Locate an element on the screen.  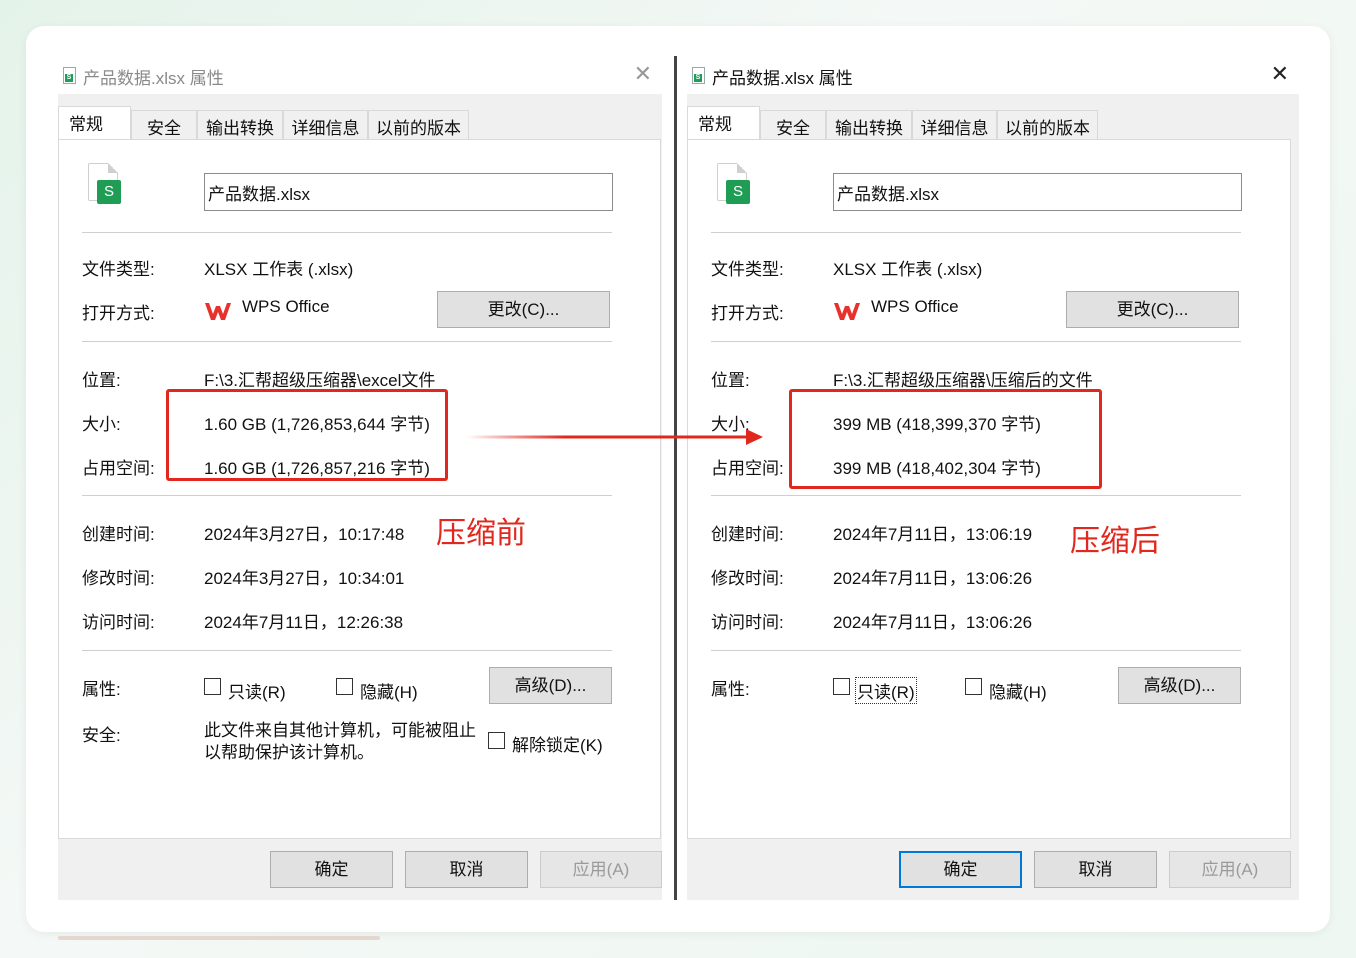
location-value: F:\3.汇帮超级压缩器\excel文件 is located at coordinates (320, 380).